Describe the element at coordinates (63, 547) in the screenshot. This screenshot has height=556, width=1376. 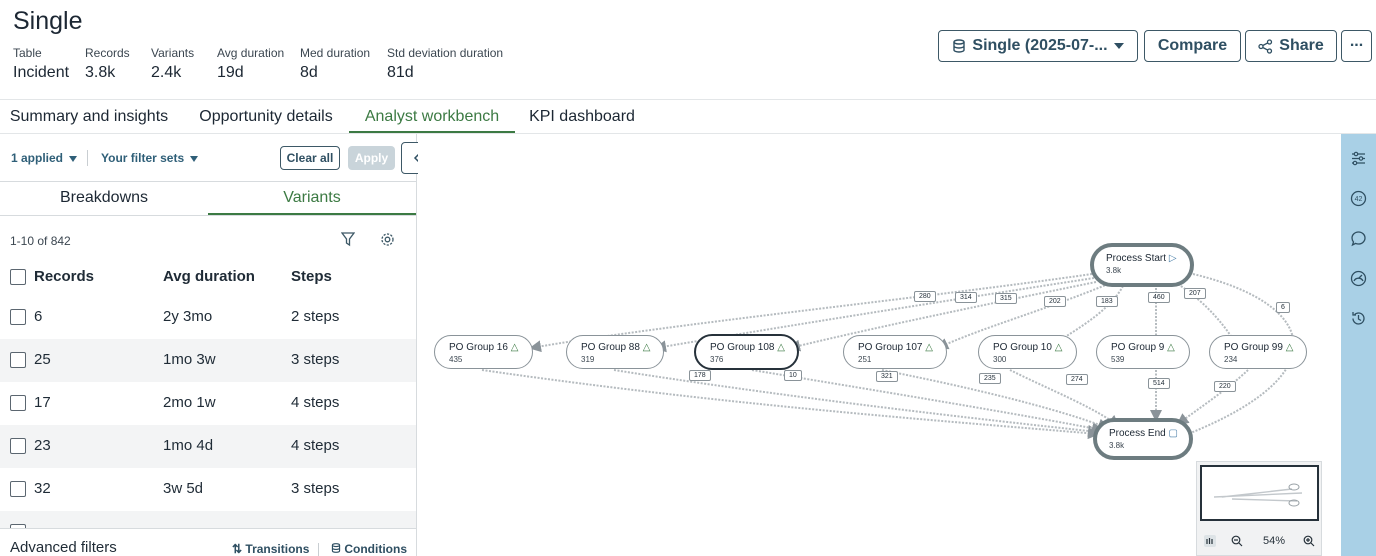
I see `advanced-filters-label: Advanced filters` at that location.